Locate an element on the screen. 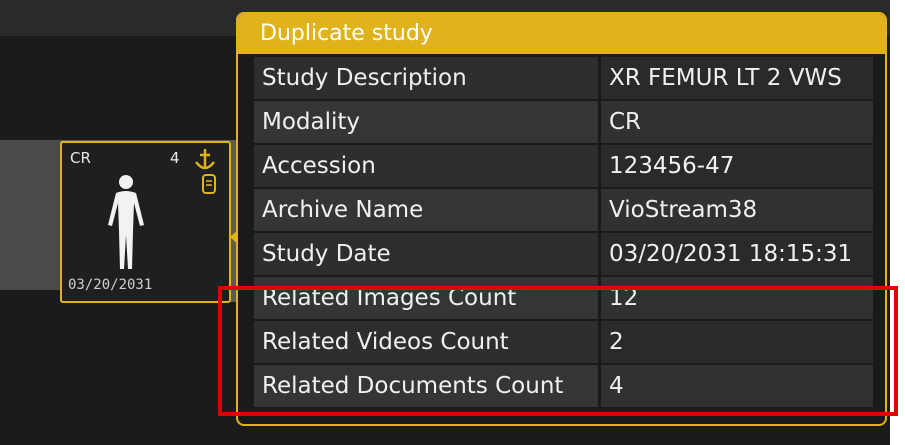  row-value: 03/20/2031 18:15:31 is located at coordinates (737, 254).